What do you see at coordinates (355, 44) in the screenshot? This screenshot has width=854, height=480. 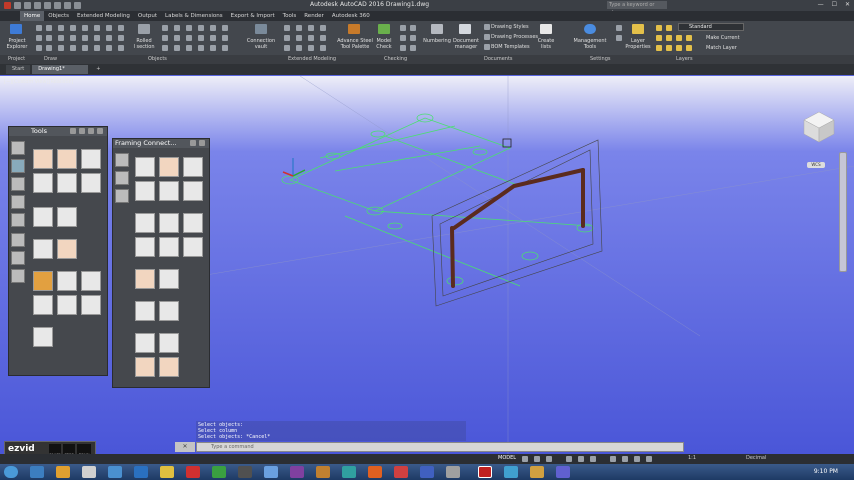 I see `ast-palette-button: Advance Steel Tool Palette` at bounding box center [355, 44].